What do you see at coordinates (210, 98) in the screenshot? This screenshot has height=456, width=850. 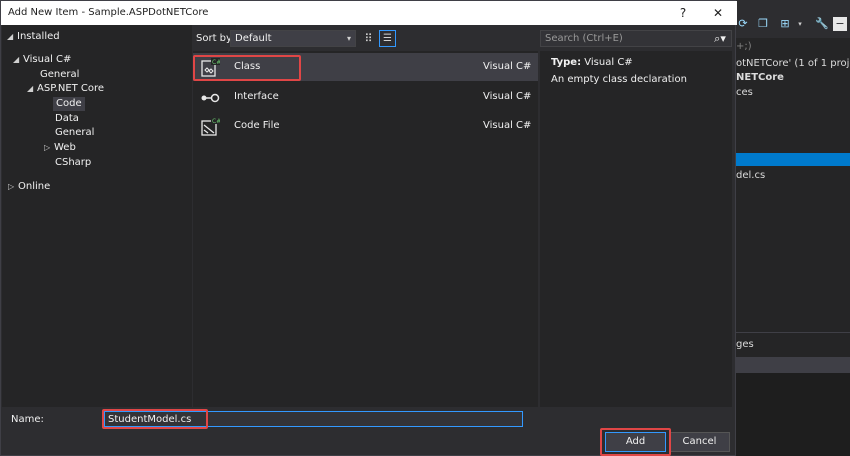 I see `interface-icon` at bounding box center [210, 98].